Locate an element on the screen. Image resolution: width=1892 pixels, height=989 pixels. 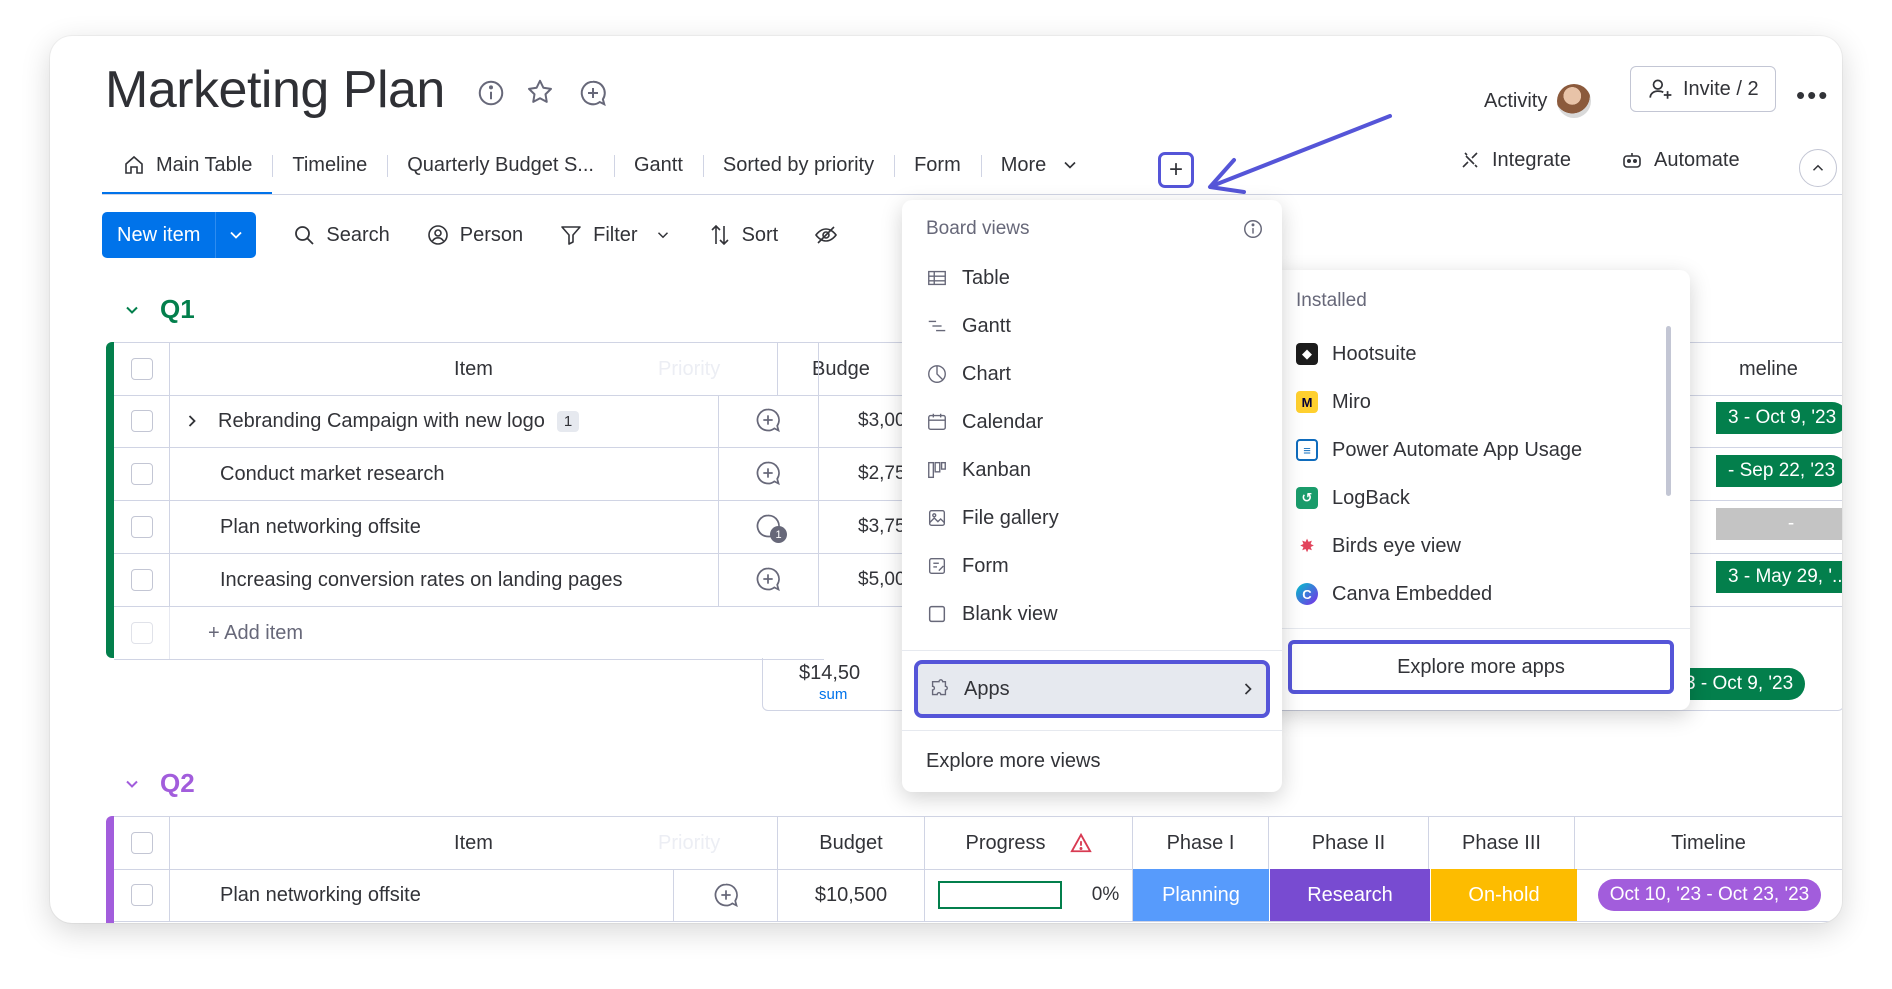
explore-more-views-link: Explore more views is located at coordinates (1013, 761).